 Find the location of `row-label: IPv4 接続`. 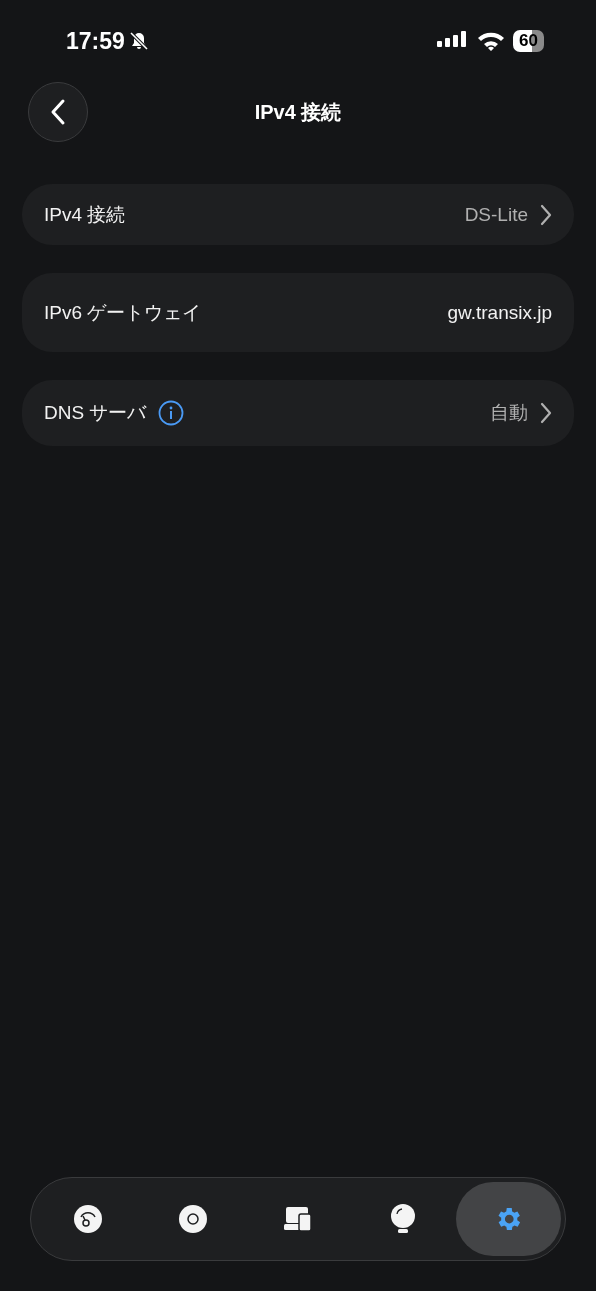

row-label: IPv4 接続 is located at coordinates (85, 214).